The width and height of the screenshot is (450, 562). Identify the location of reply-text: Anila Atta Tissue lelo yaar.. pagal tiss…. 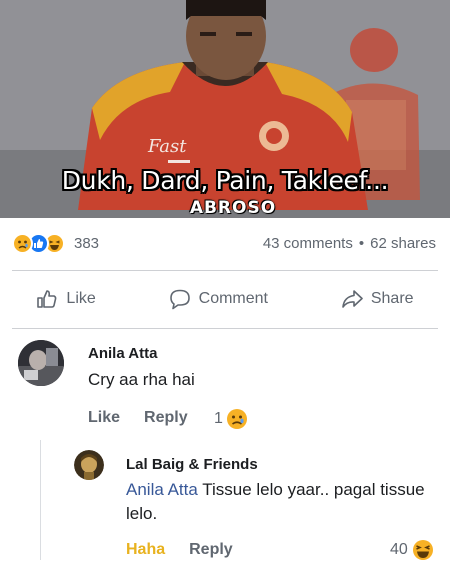
(281, 502).